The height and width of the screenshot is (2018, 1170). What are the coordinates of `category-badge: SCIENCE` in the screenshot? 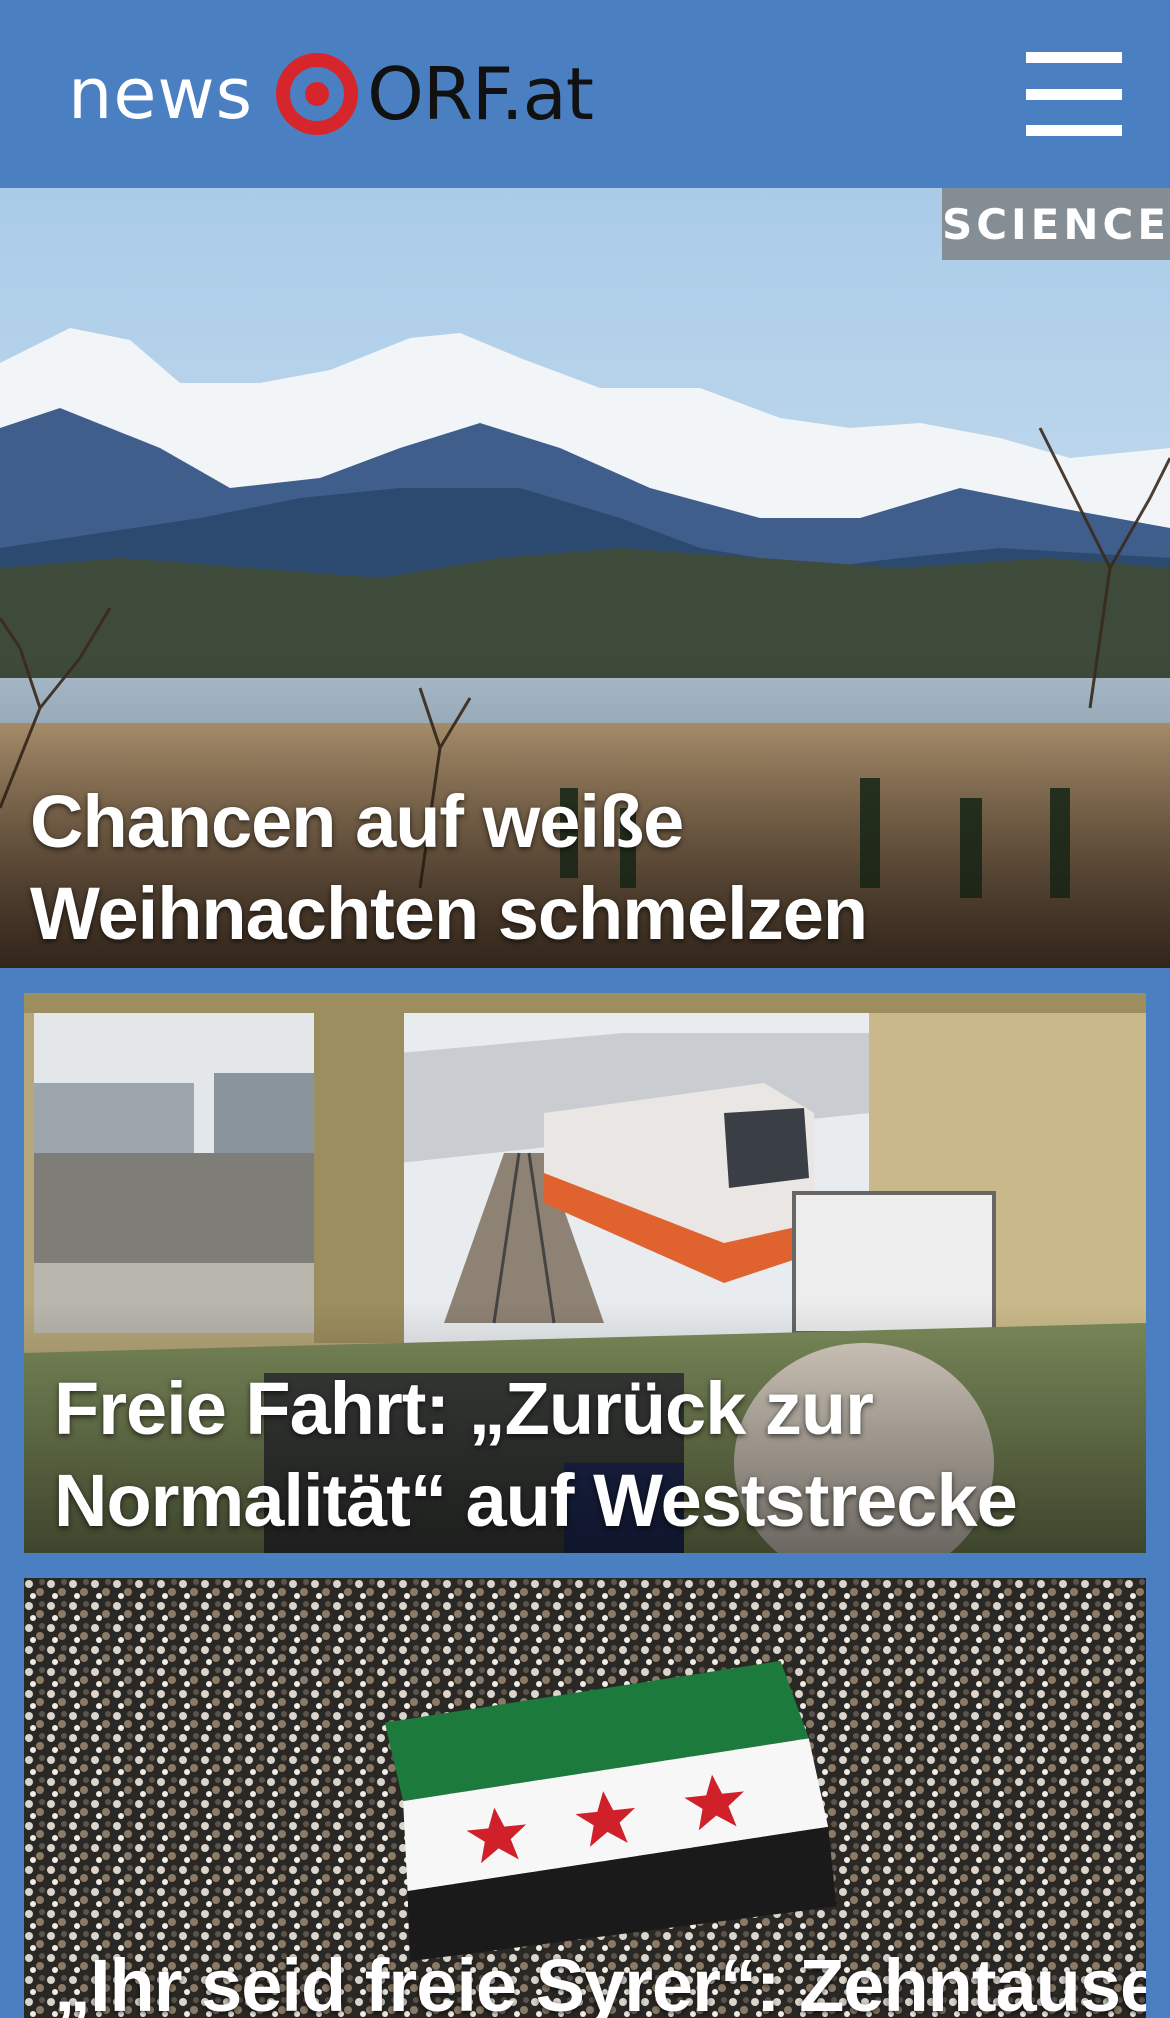 It's located at (1056, 224).